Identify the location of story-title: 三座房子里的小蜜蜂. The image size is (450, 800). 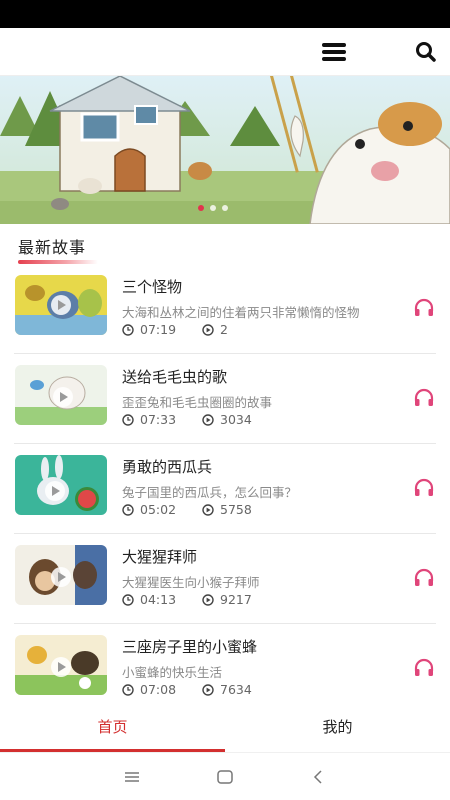
(190, 647).